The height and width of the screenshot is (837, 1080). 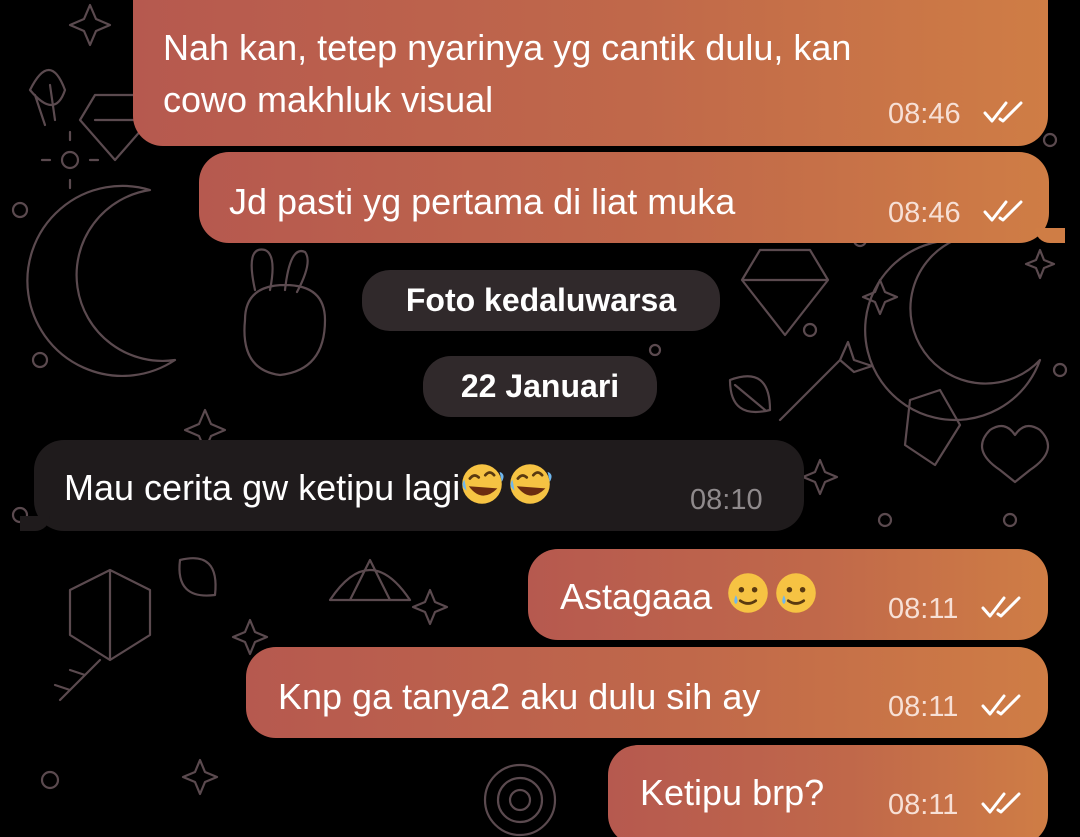 What do you see at coordinates (732, 792) in the screenshot?
I see `message-text: Ketipu brp?` at bounding box center [732, 792].